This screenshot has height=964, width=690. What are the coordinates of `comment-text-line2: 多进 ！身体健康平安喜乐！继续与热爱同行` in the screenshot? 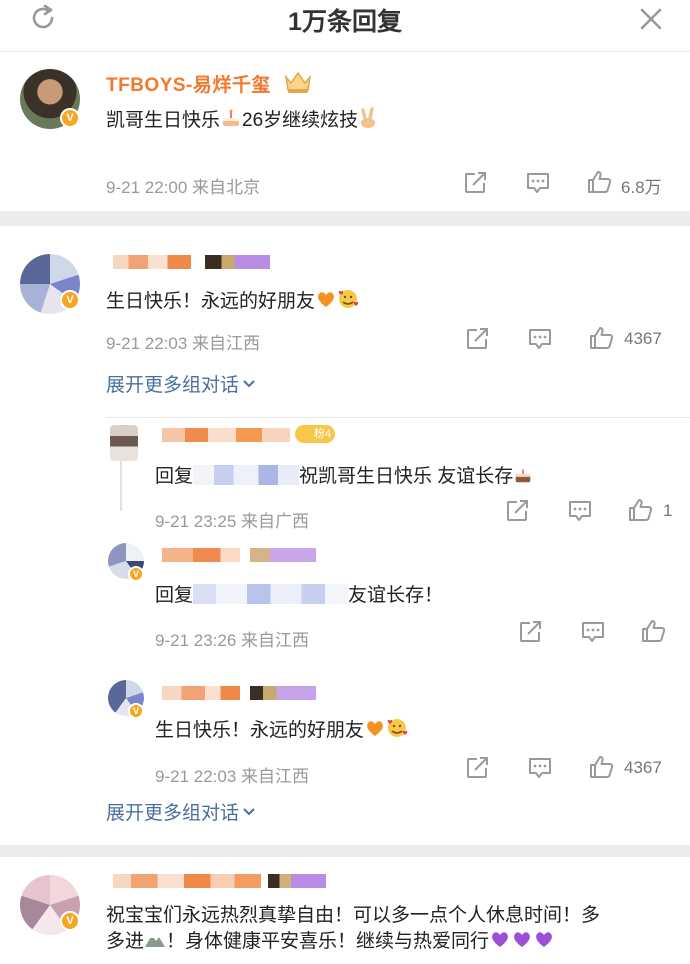 It's located at (330, 939).